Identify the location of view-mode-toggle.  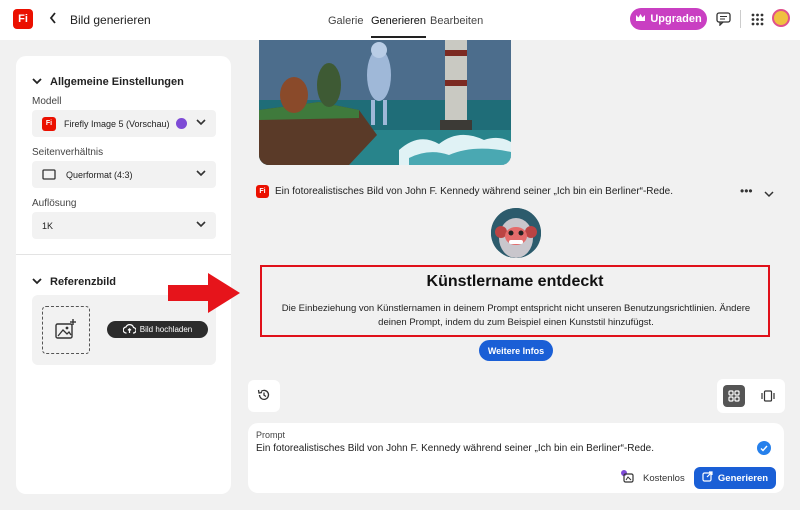
(751, 396).